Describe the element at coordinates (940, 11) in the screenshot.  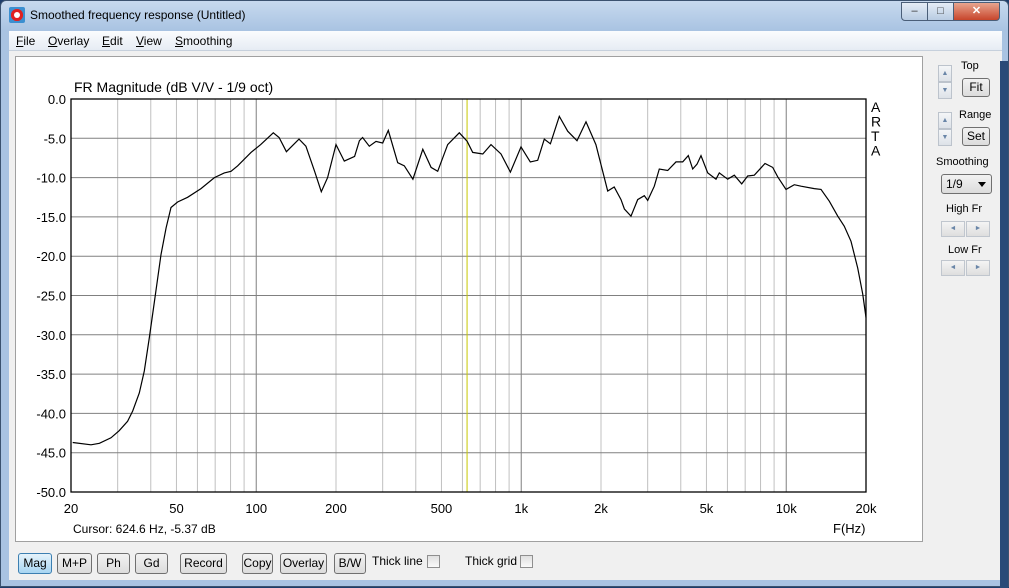
I see `maximize-button: □` at that location.